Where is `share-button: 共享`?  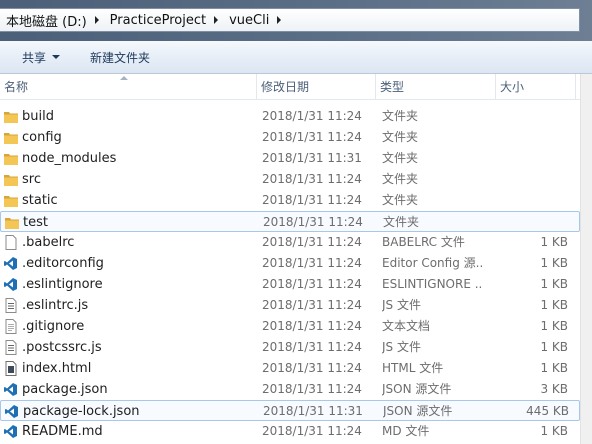
share-button: 共享 is located at coordinates (36, 57).